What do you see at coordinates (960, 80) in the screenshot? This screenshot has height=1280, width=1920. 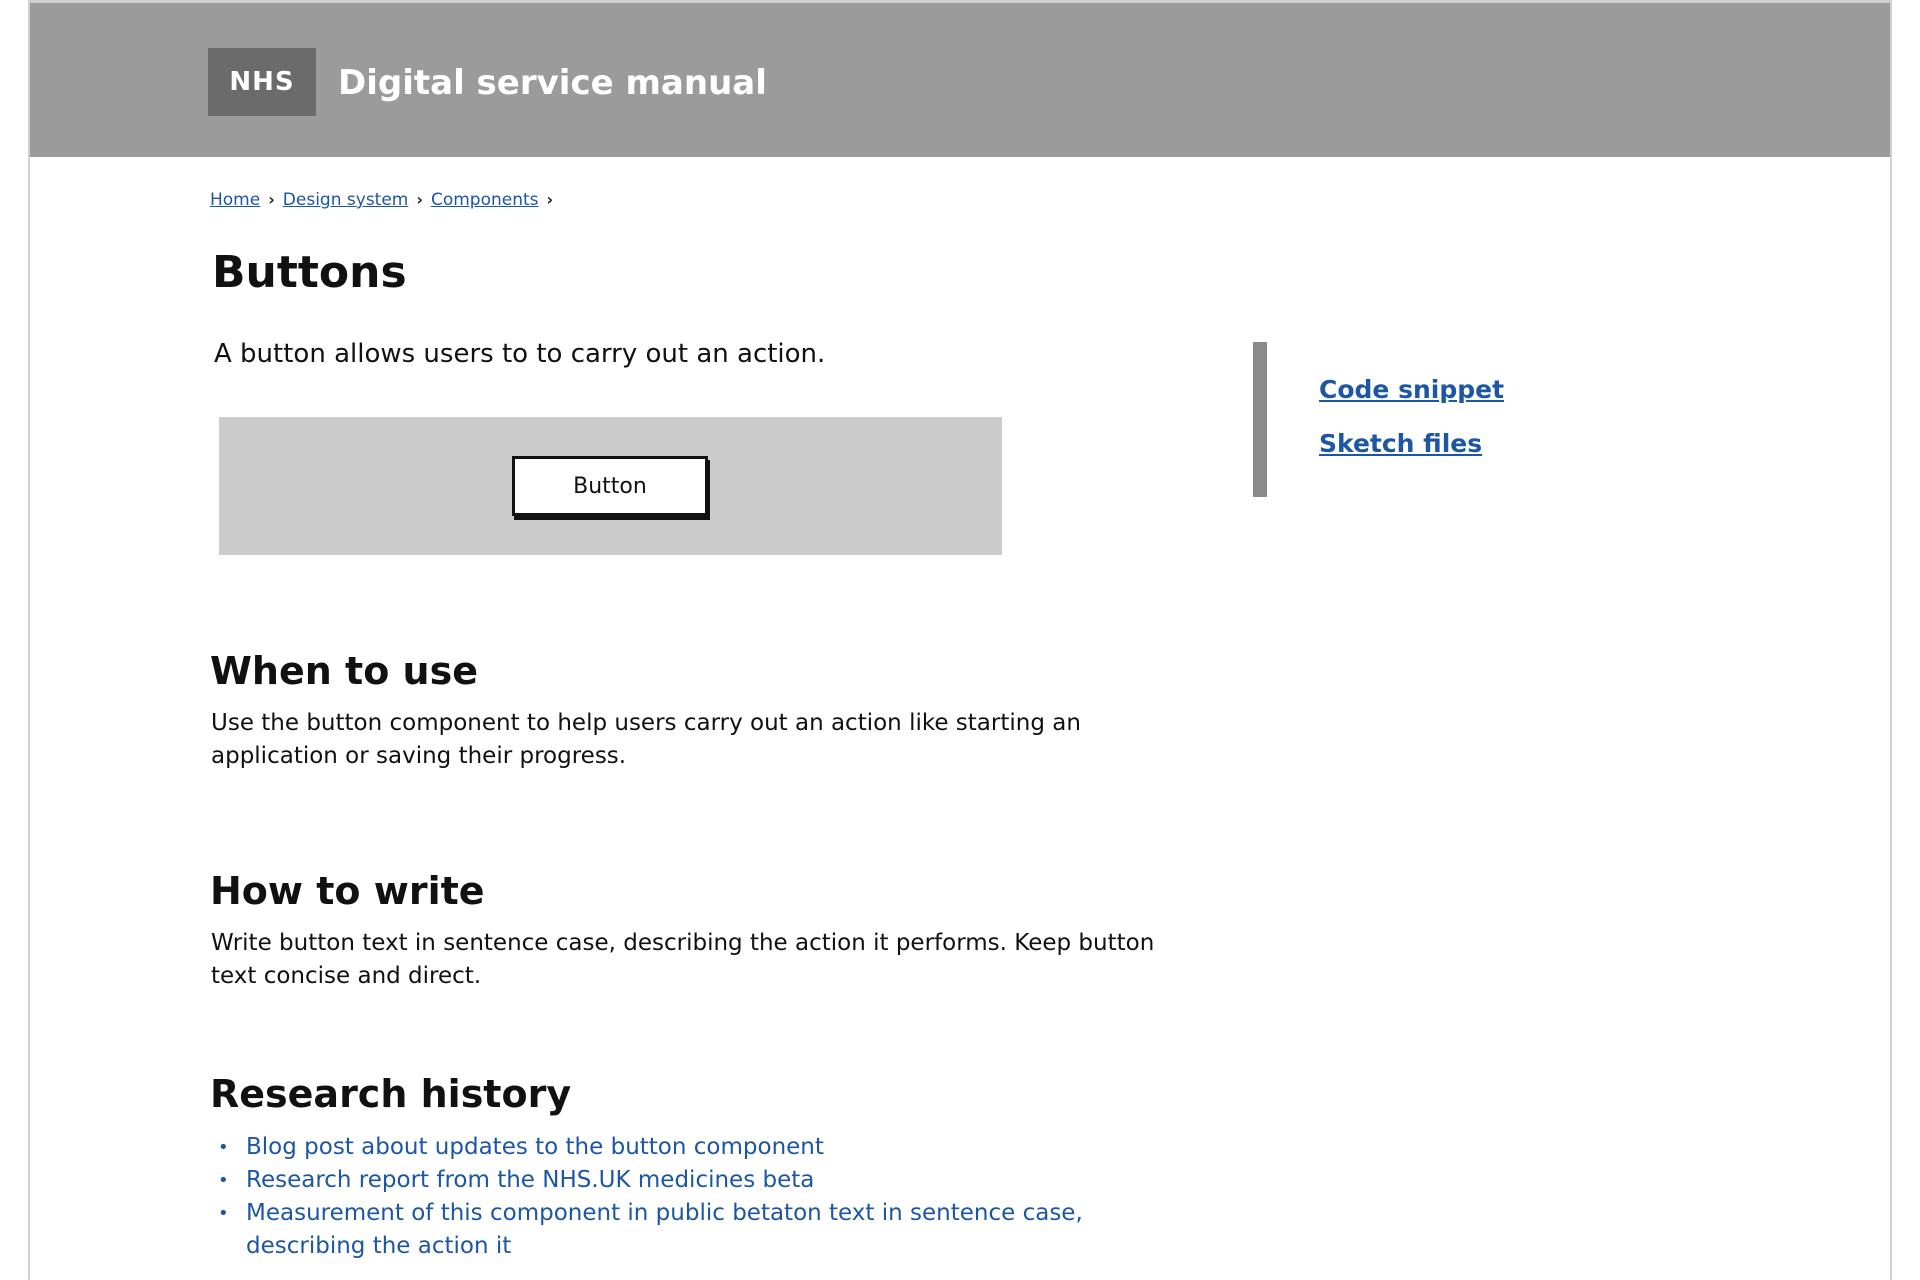 I see `site-header: NHS Digital service manual` at bounding box center [960, 80].